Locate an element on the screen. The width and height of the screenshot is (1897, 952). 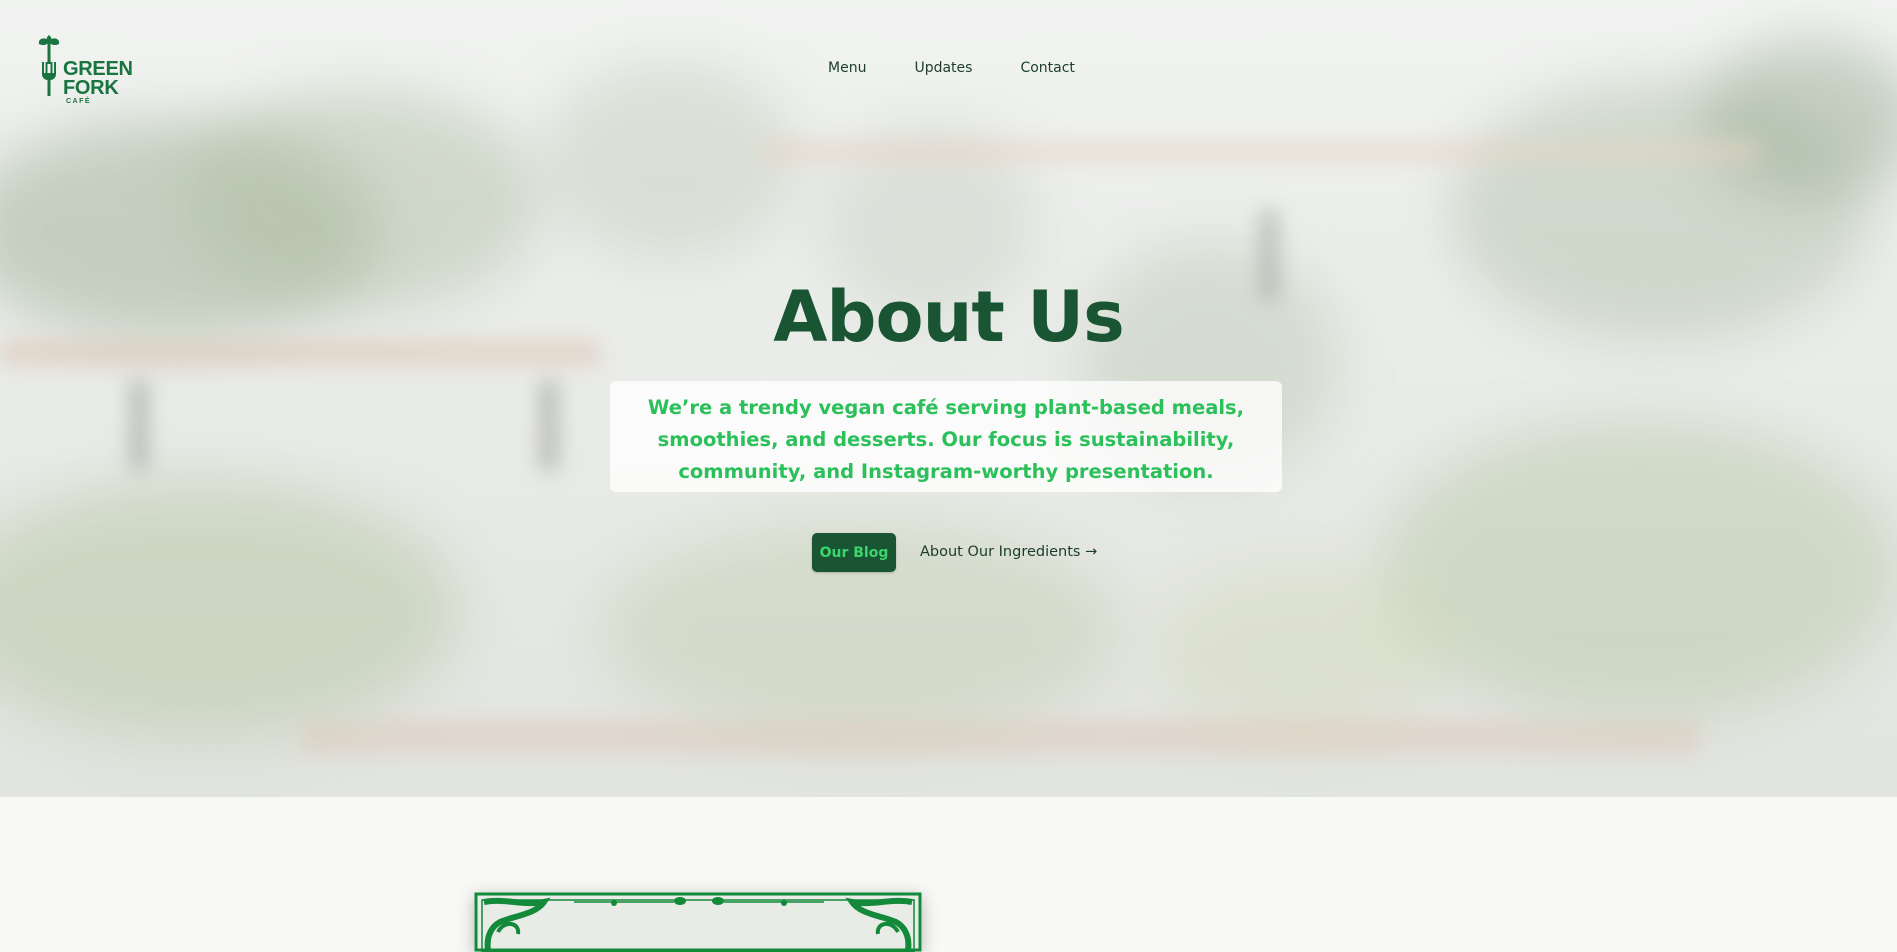
nav-item-contact: Contact is located at coordinates (1047, 68).